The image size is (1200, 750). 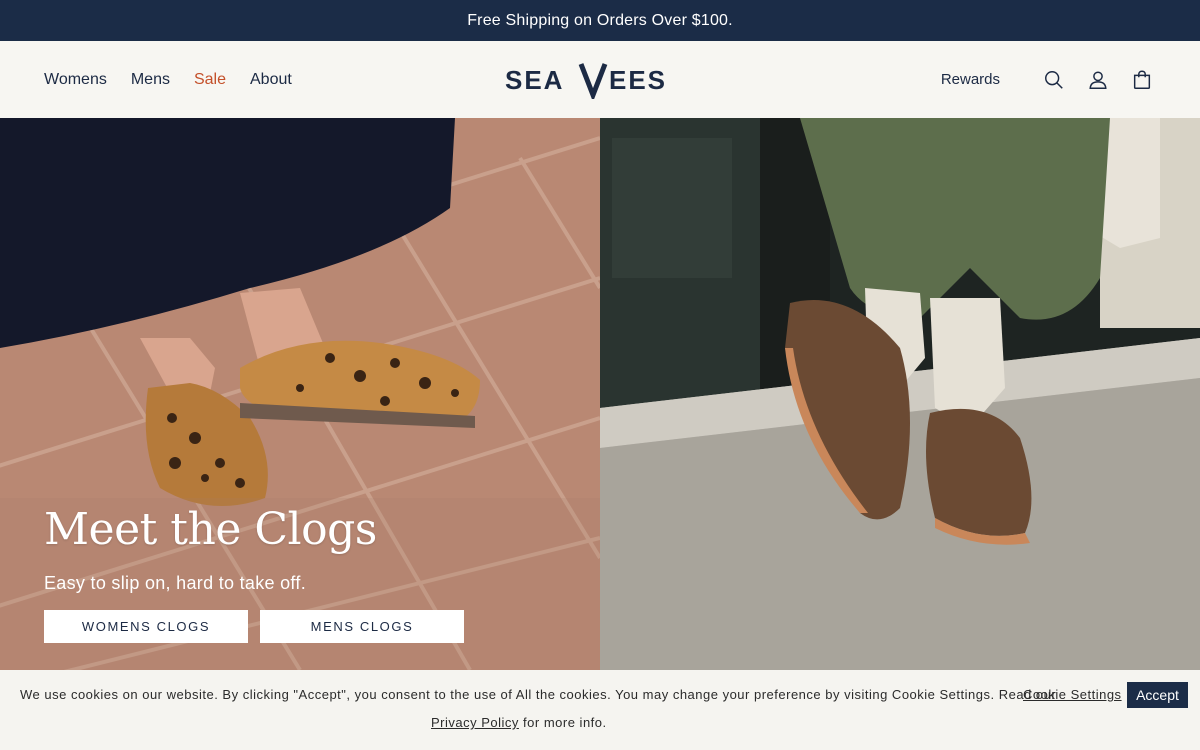 I want to click on main-nav: Womens Mens Sale About, so click(x=168, y=79).